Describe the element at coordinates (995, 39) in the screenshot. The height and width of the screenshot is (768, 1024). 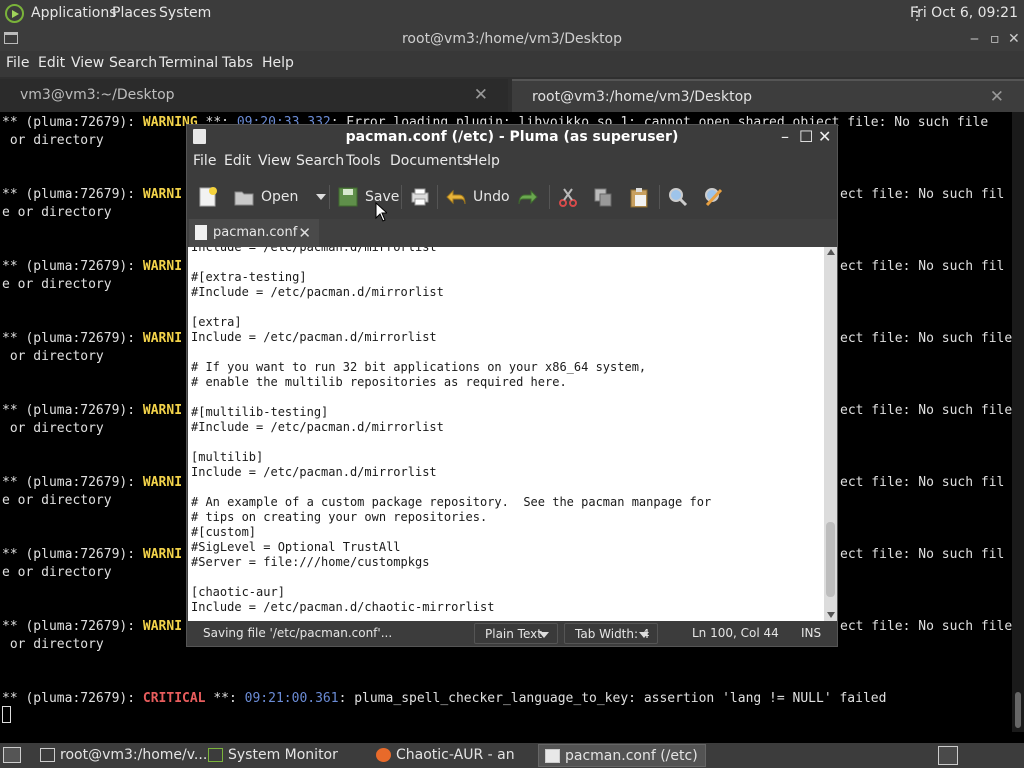
I see `maximize-icon: ▫` at that location.